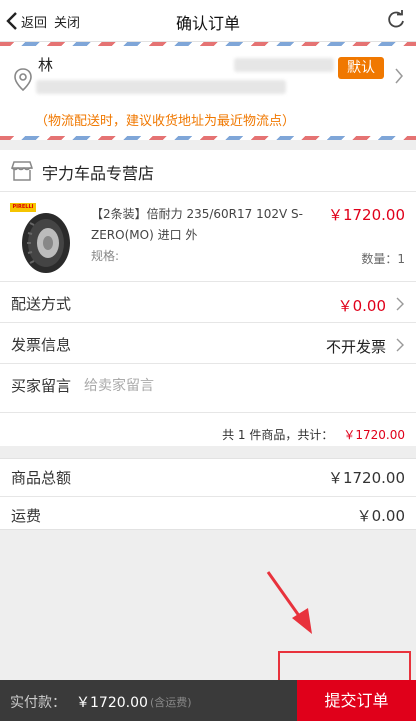 The image size is (416, 721). I want to click on store-header: 宇力车品专营店, so click(208, 171).